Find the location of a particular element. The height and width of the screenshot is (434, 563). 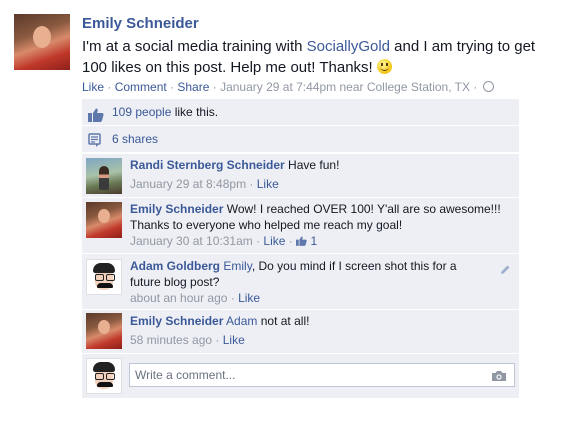

post-text-part: I'm at a social media training with is located at coordinates (194, 46).